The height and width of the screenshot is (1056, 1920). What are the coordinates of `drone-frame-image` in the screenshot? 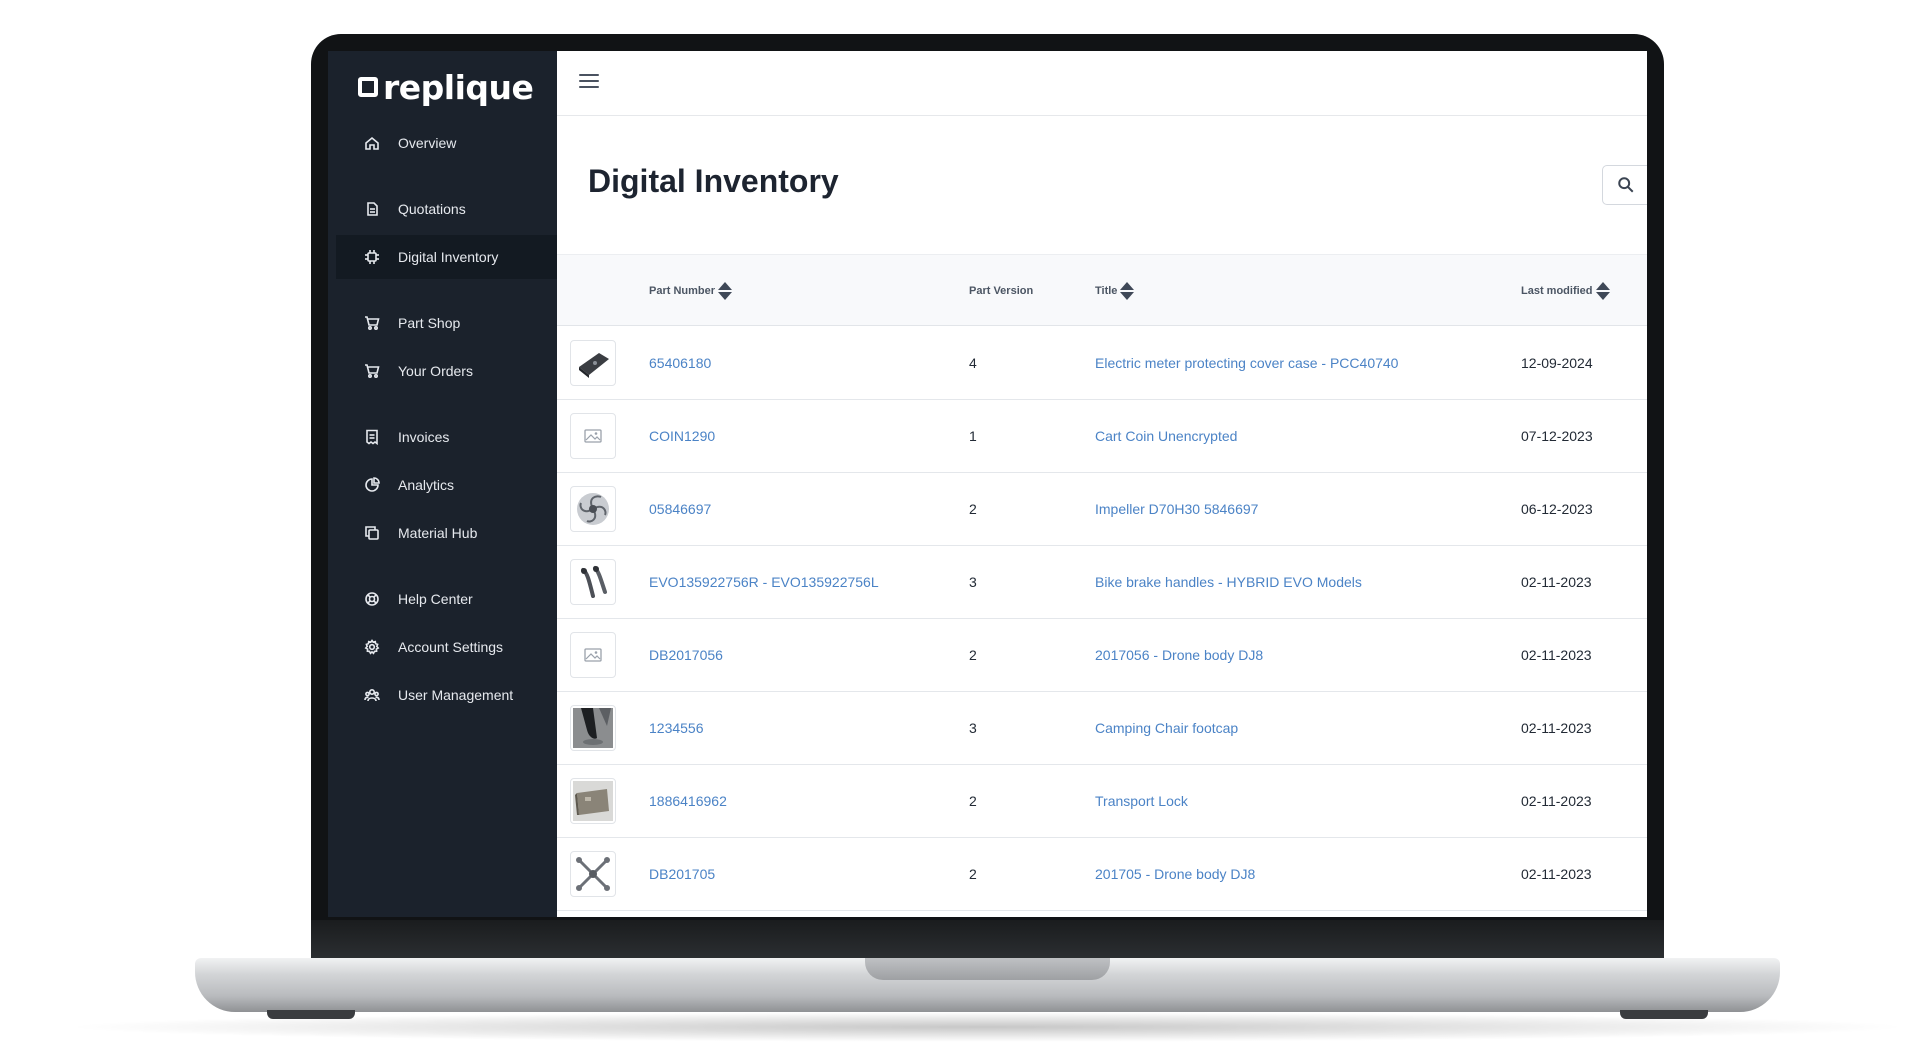 It's located at (593, 874).